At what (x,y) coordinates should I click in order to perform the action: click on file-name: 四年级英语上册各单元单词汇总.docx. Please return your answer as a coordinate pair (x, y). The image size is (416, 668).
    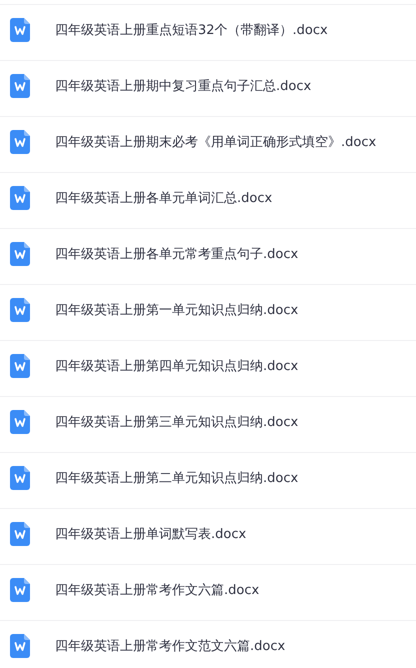
    Looking at the image, I should click on (163, 197).